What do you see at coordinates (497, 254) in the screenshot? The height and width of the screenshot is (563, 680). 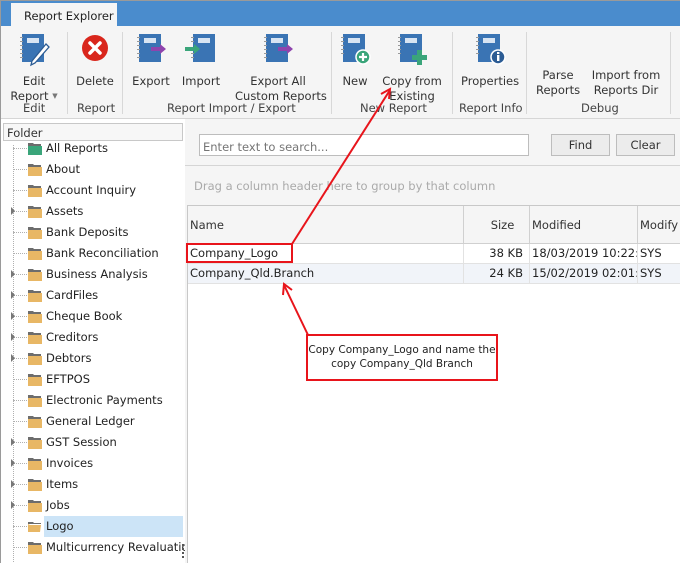 I see `cell-size: 38 KB` at bounding box center [497, 254].